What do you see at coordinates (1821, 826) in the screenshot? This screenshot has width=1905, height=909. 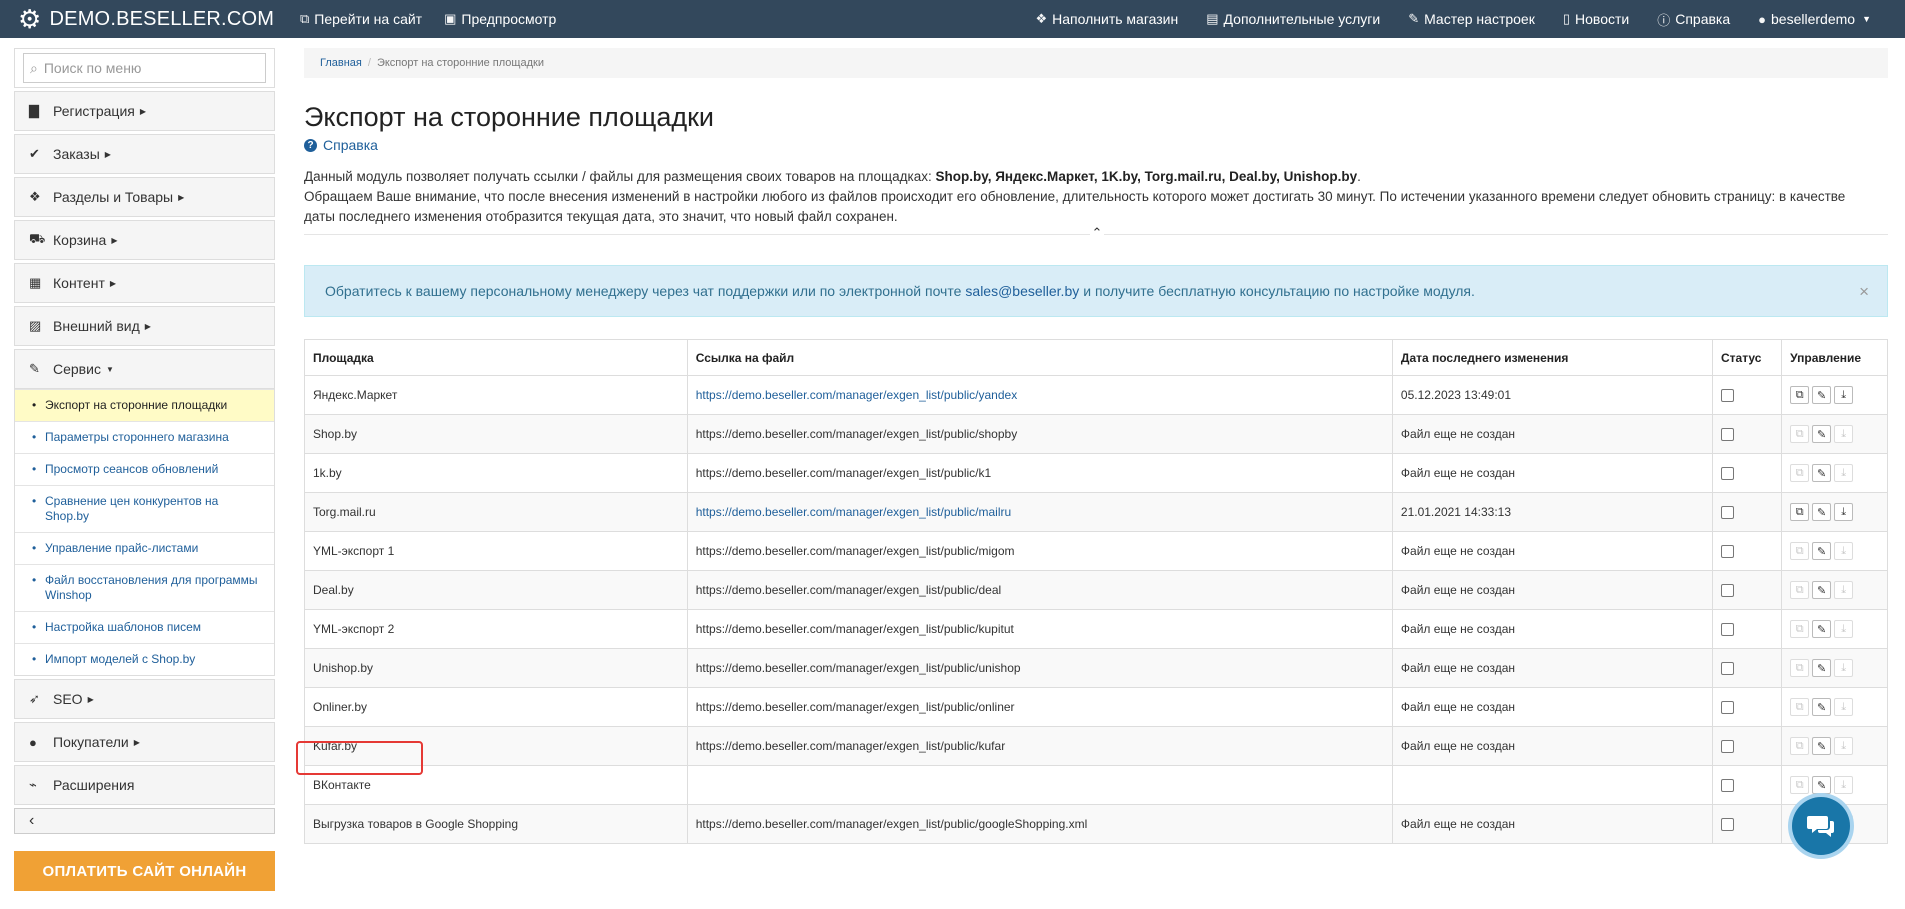 I see `chat-button` at bounding box center [1821, 826].